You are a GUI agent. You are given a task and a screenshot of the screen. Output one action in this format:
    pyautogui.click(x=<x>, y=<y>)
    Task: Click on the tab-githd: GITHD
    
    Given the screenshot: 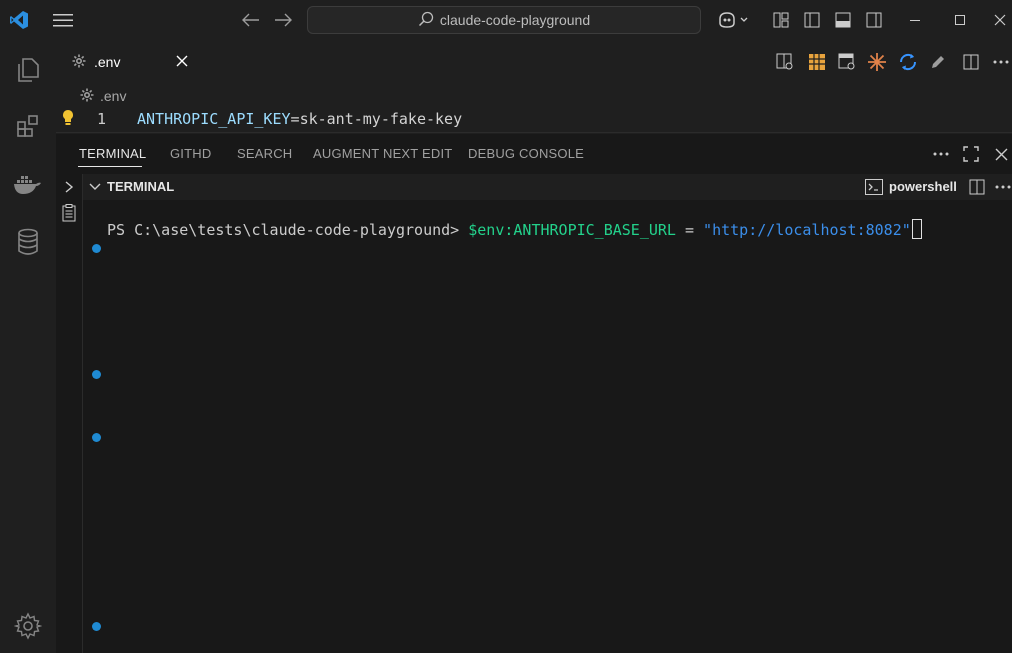 What is the action you would take?
    pyautogui.click(x=190, y=153)
    